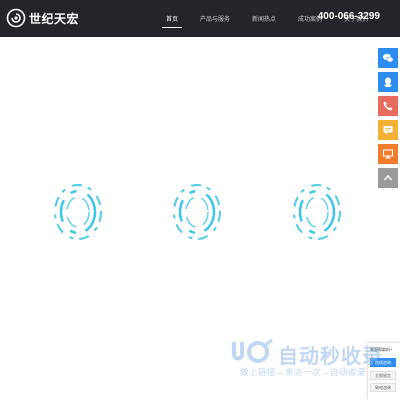 This screenshot has height=400, width=400. I want to click on nav-item-news: 新闻热点, so click(264, 18).